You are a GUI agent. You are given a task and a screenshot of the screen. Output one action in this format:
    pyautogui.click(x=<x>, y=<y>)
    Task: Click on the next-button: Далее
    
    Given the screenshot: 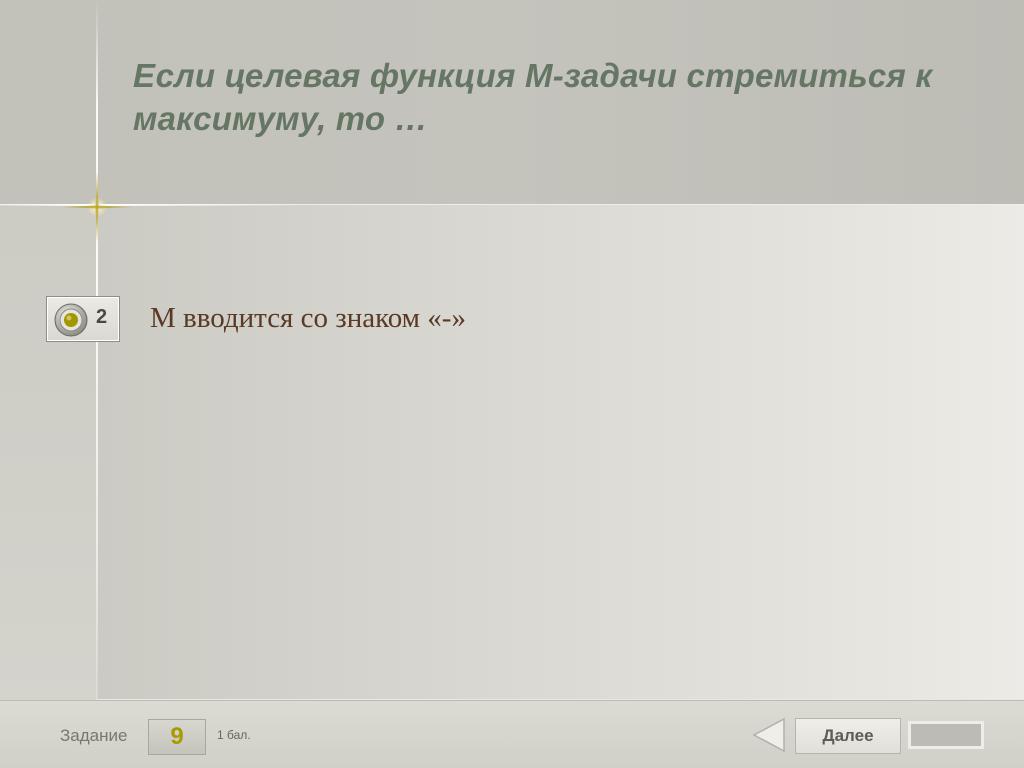 What is the action you would take?
    pyautogui.click(x=848, y=736)
    